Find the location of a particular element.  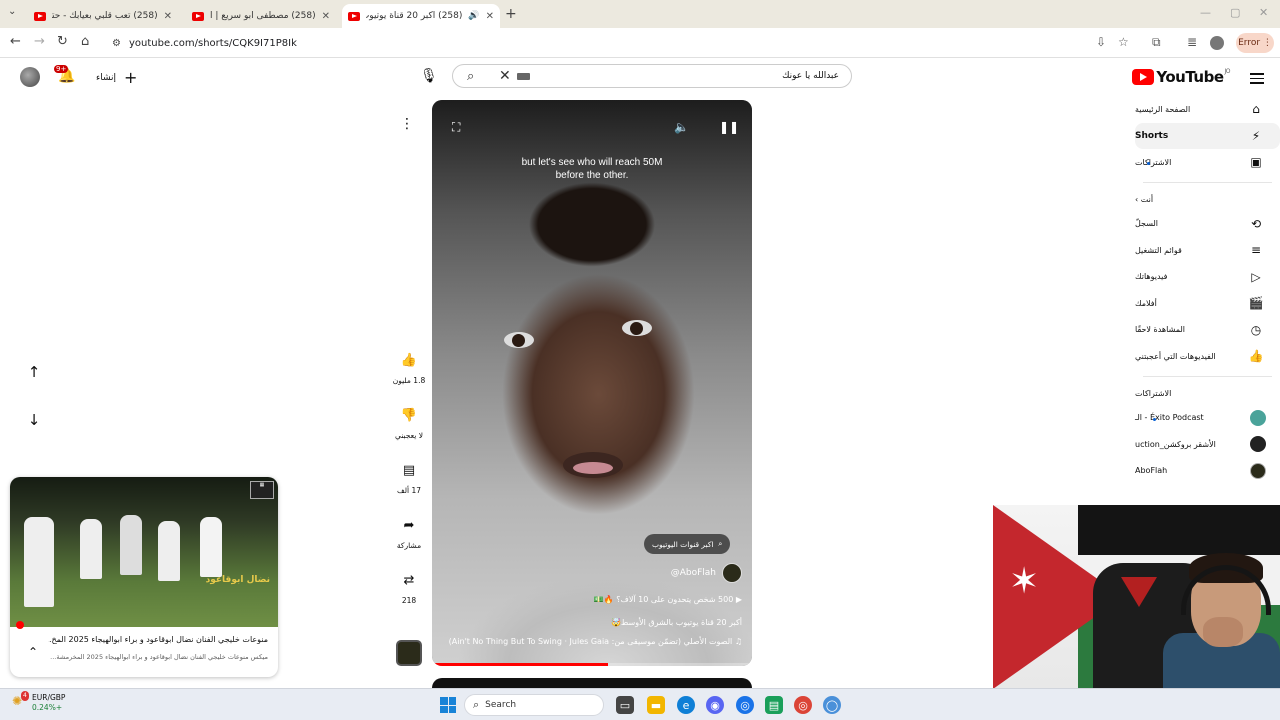

back-icon: ← is located at coordinates (15, 41).